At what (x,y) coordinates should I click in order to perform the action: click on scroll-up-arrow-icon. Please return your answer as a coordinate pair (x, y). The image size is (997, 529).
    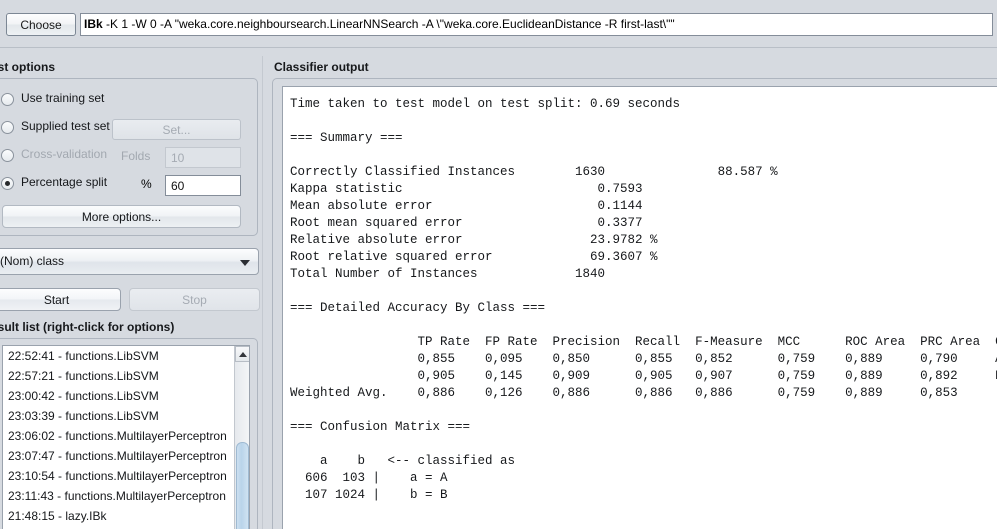
    Looking at the image, I should click on (242, 354).